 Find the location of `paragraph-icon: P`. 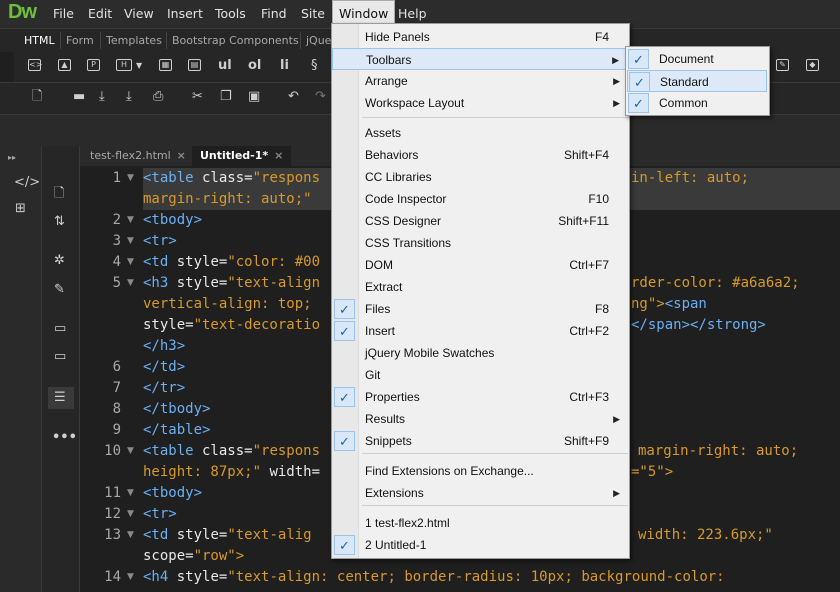

paragraph-icon: P is located at coordinates (93, 65).